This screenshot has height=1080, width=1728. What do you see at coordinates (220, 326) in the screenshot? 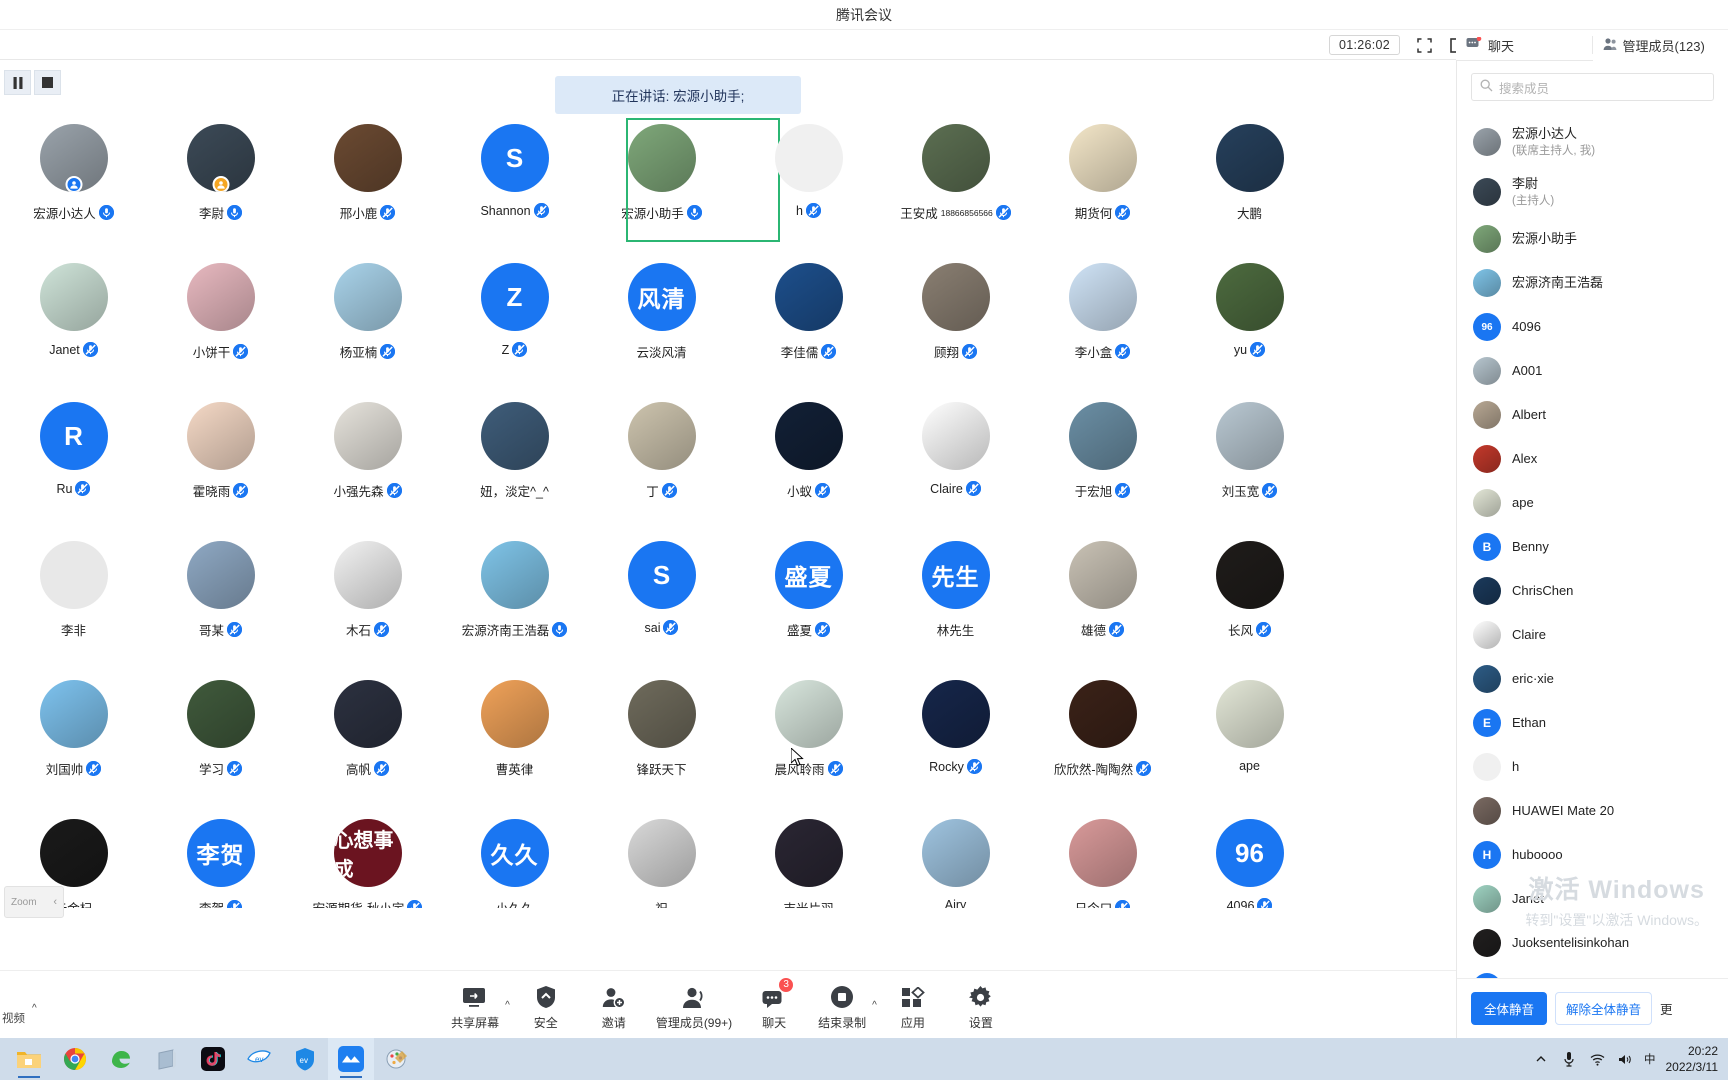
I see `grid-participant-tile: 小饼干` at bounding box center [220, 326].